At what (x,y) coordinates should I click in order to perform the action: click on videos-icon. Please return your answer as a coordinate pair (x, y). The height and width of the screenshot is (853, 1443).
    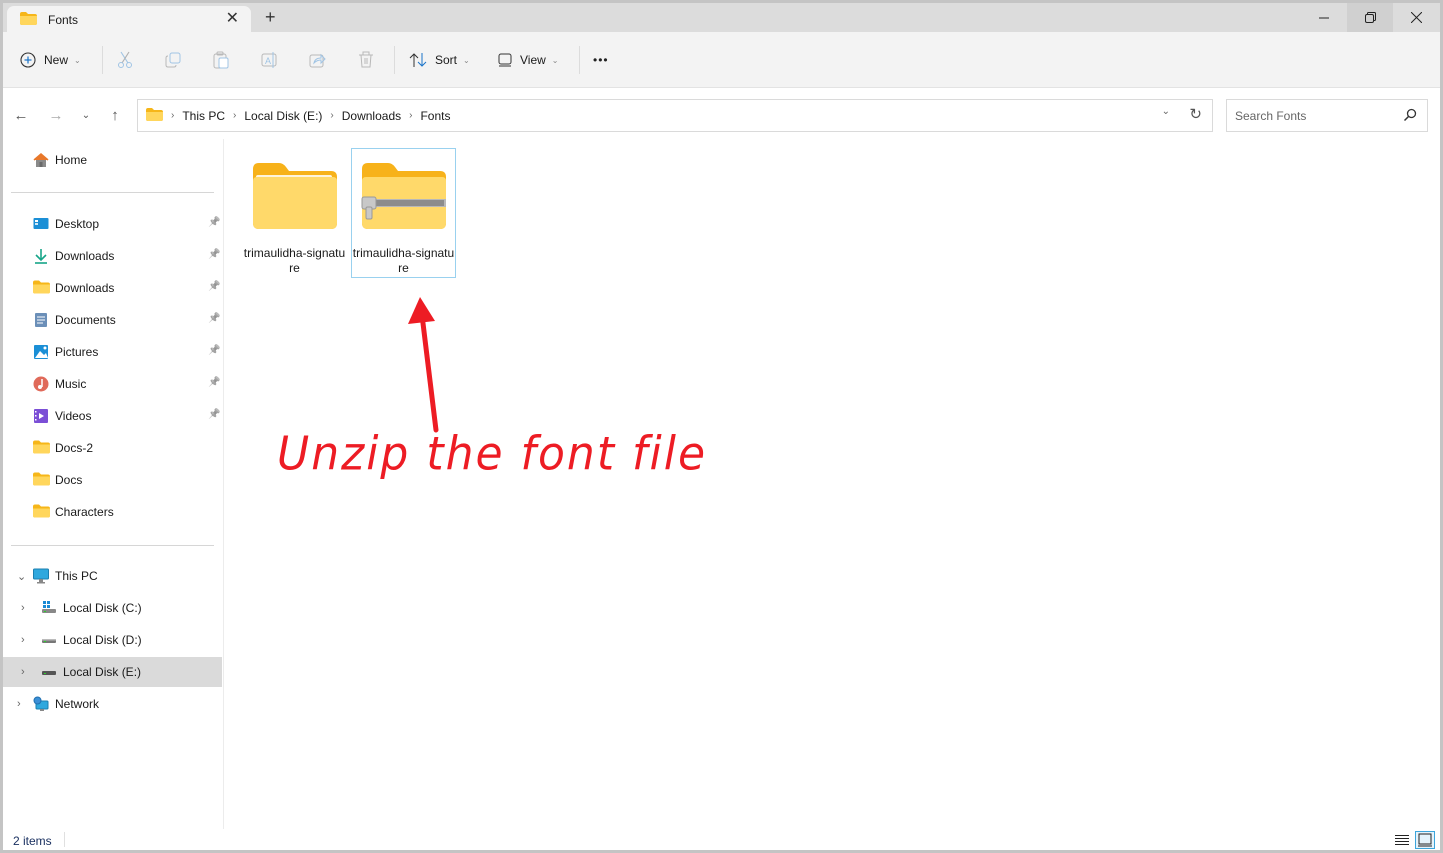
    Looking at the image, I should click on (41, 416).